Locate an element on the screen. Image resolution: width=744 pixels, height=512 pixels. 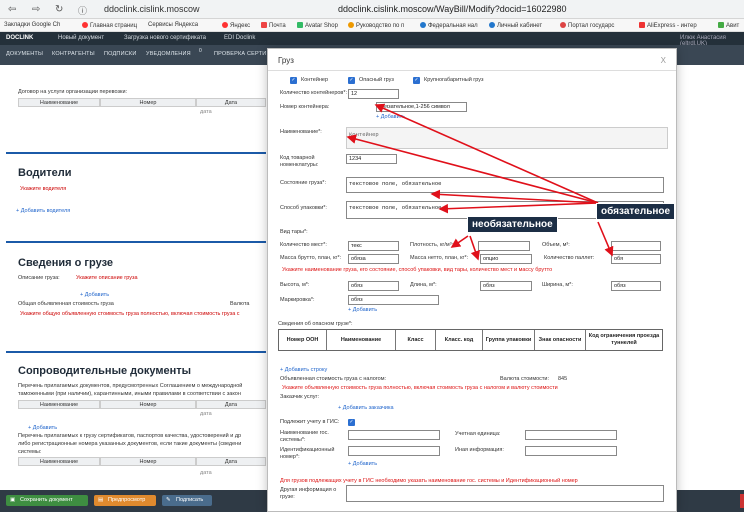
arrow-state is located at coordinates (514, 196).